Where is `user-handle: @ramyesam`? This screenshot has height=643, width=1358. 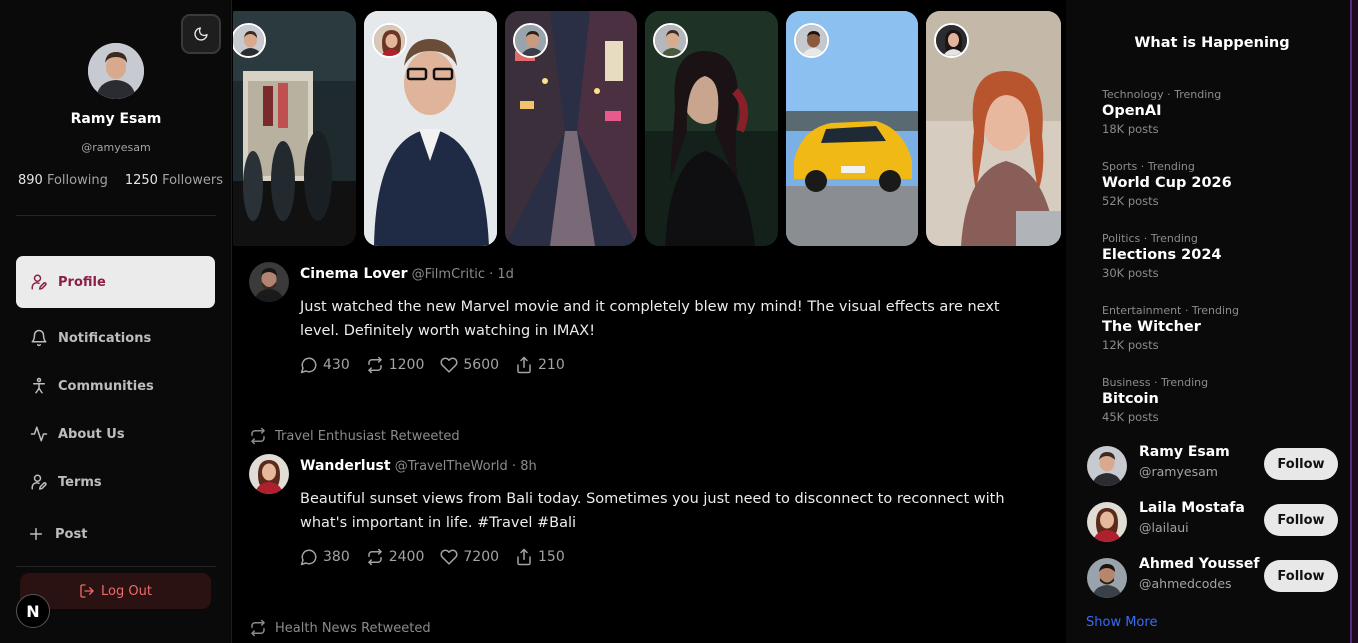 user-handle: @ramyesam is located at coordinates (1178, 471).